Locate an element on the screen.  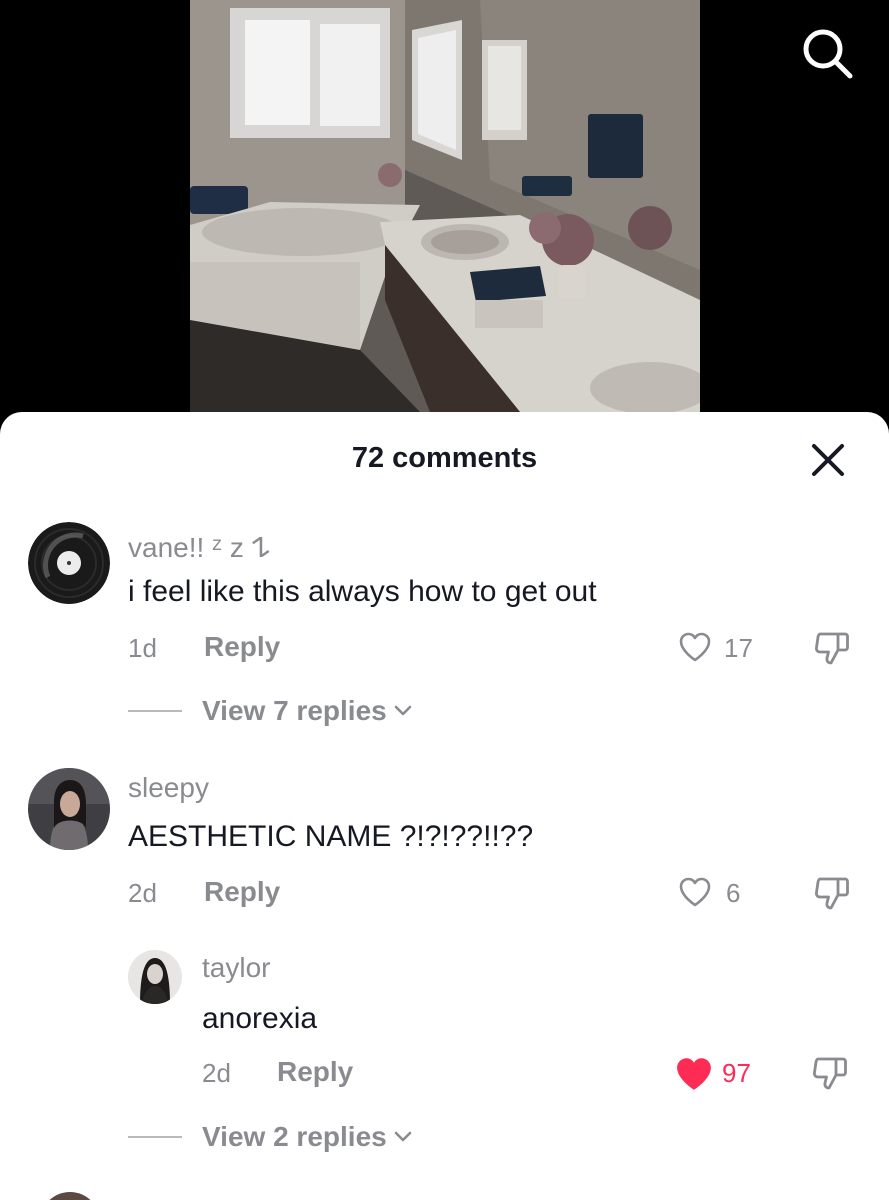
view-replies-button: View 7 replies is located at coordinates (270, 711).